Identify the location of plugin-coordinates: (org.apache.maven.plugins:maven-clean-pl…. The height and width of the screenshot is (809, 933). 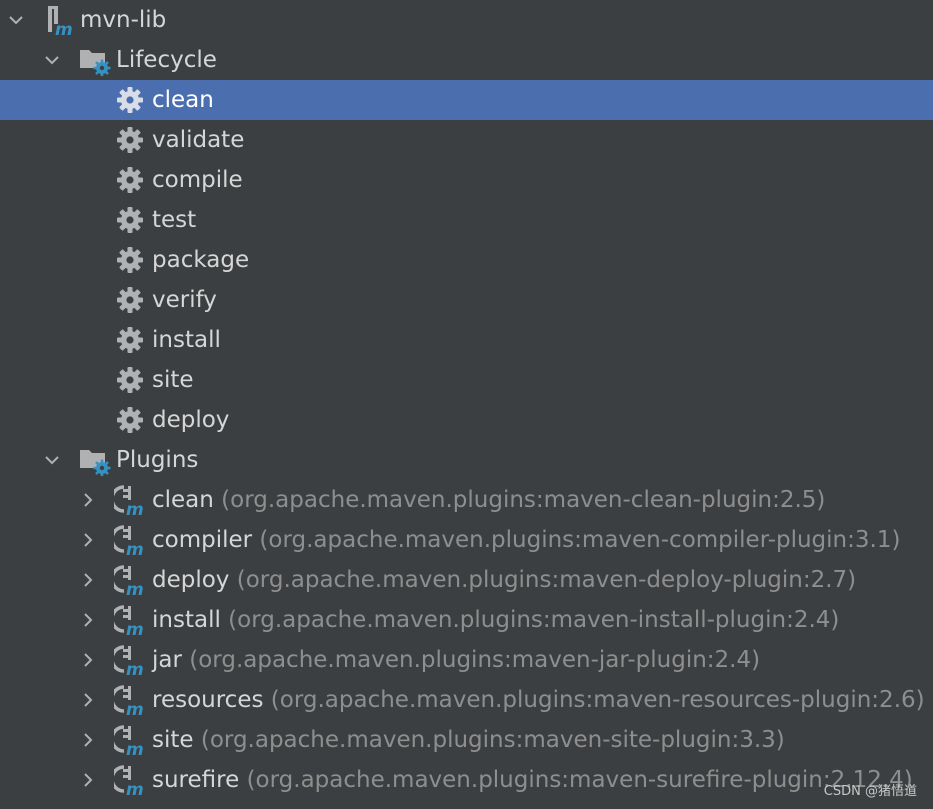
(523, 500).